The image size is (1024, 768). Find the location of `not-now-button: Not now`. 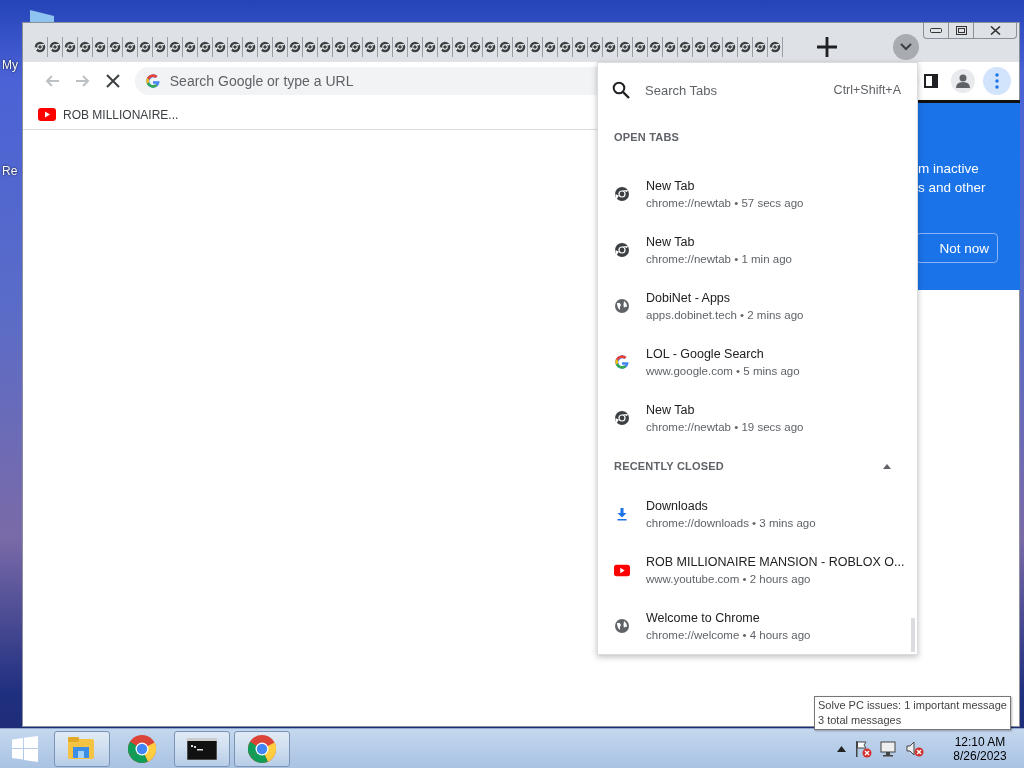

not-now-button: Not now is located at coordinates (957, 248).